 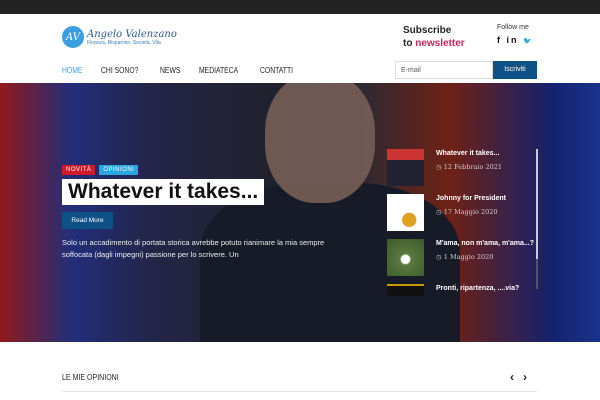 I want to click on subscribe-to: to, so click(x=409, y=43).